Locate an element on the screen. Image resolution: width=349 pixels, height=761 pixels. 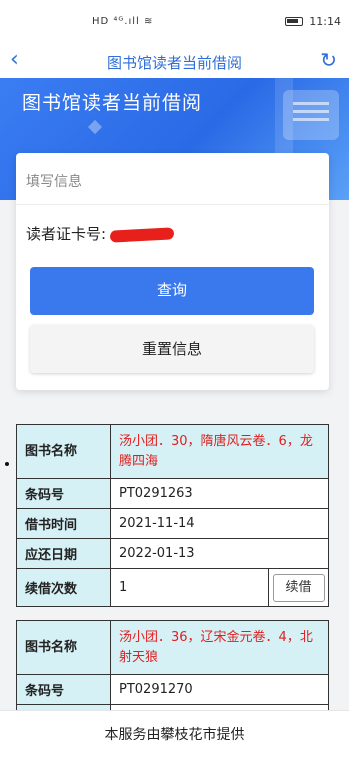
borrow-date-label: 借书时间 is located at coordinates (63, 523).